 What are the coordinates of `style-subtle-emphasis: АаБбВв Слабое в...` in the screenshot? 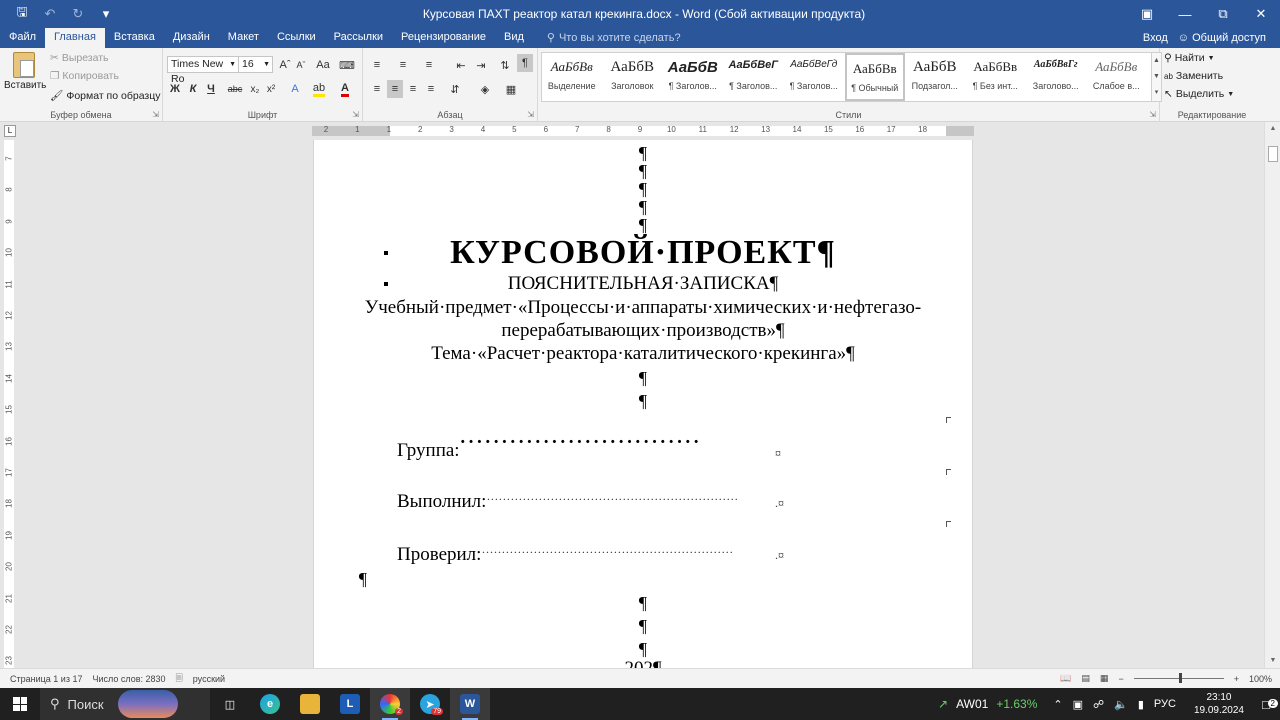 It's located at (1117, 77).